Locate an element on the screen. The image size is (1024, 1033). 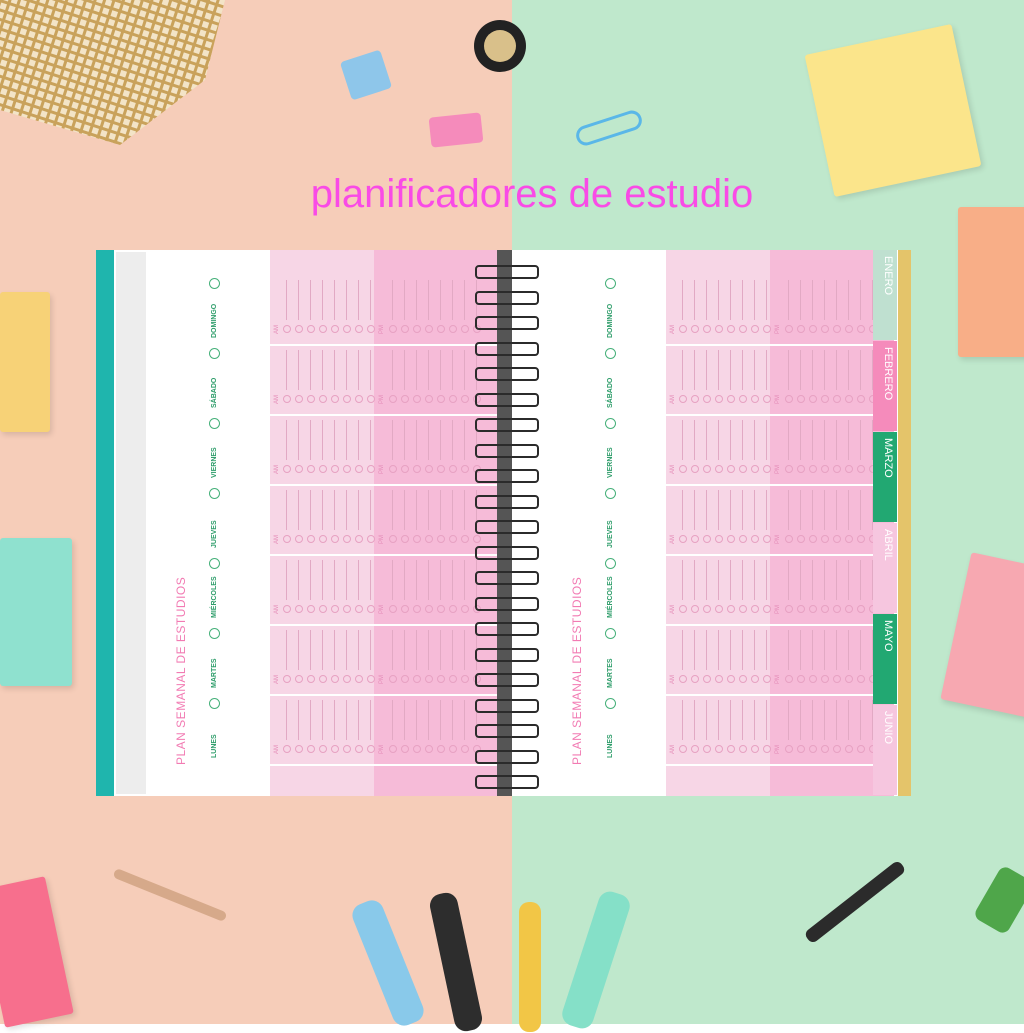
month-tab-abril: ABRIL is located at coordinates (885, 568).